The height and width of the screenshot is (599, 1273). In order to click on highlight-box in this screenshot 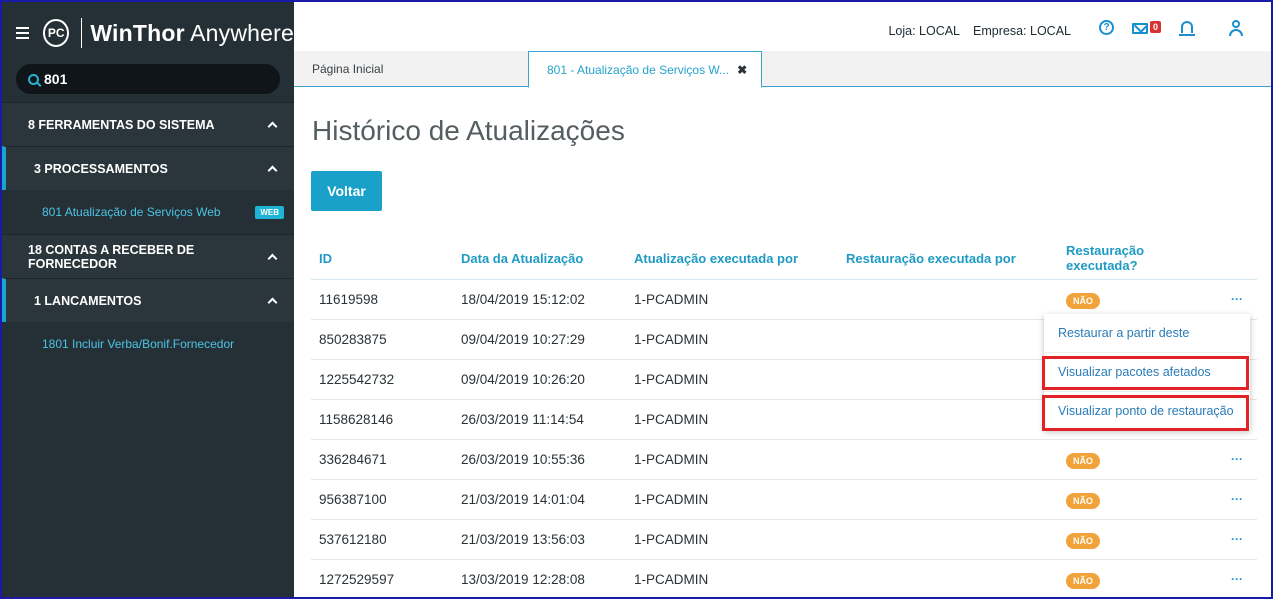, I will do `click(1145, 373)`.